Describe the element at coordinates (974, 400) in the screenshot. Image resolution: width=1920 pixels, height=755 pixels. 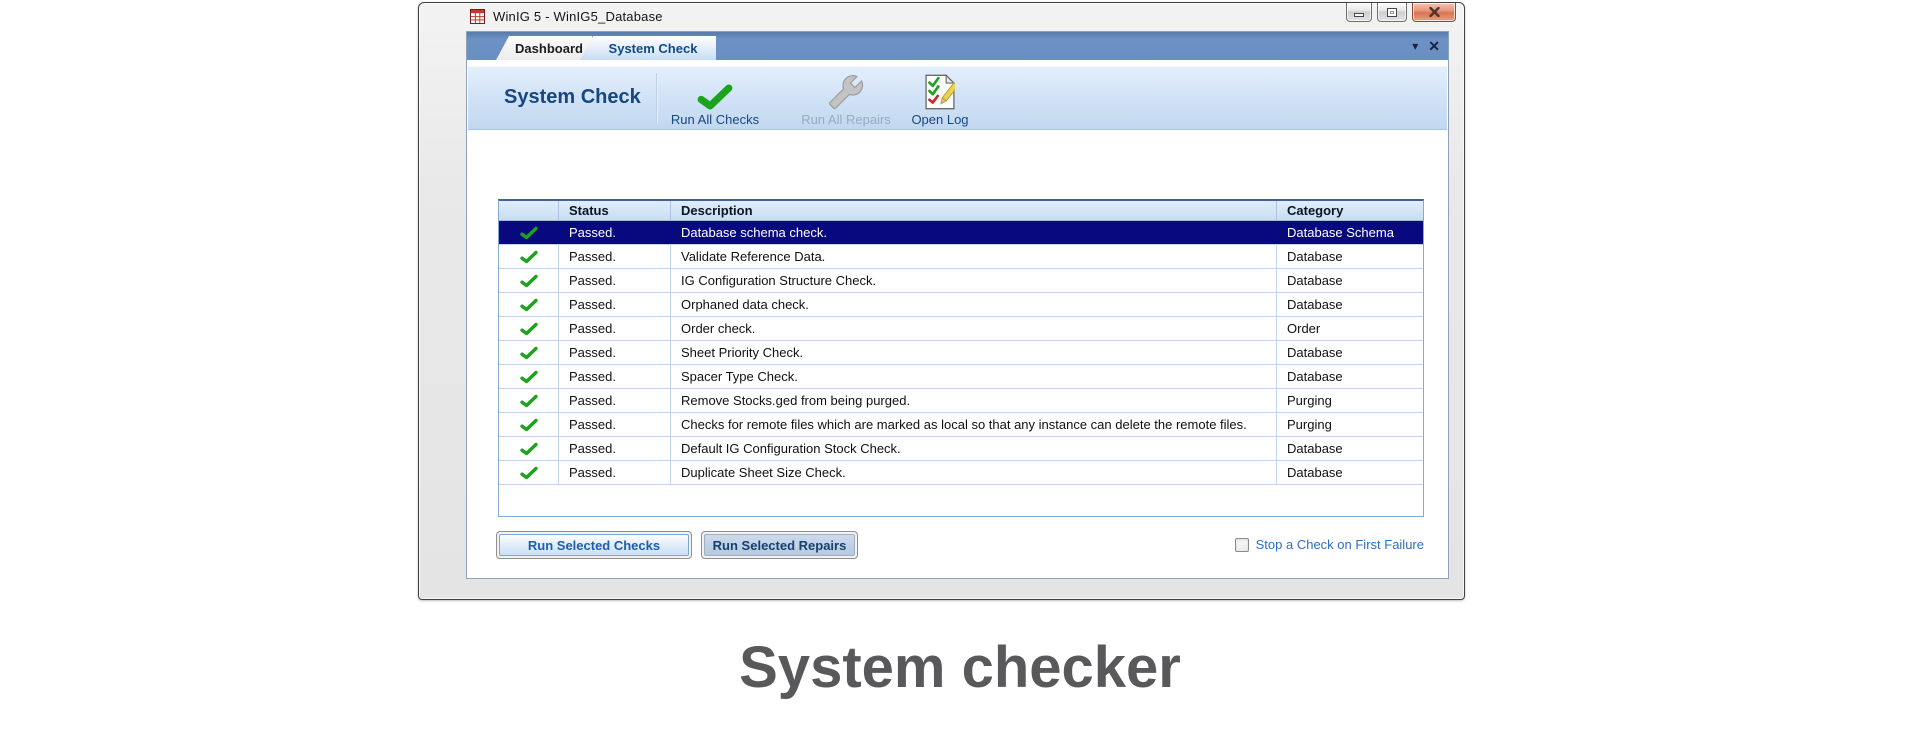
I see `row-description: Remove Stocks.ged from being purged.` at that location.